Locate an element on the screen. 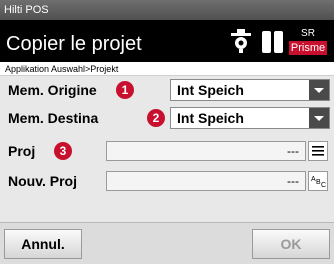 The image size is (334, 264). sr-label: SR is located at coordinates (308, 33).